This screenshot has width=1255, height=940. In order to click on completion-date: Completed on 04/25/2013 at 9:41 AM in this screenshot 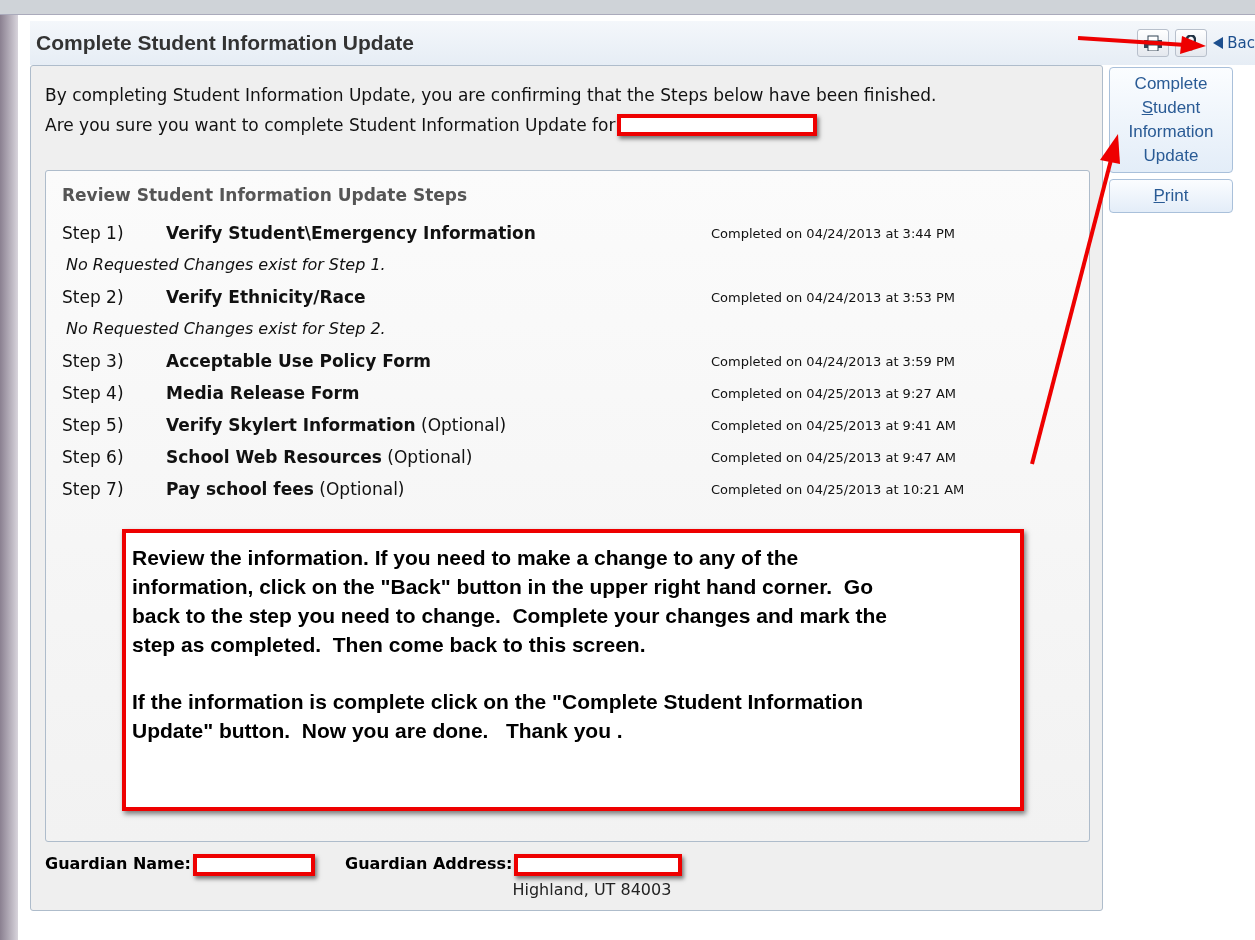, I will do `click(834, 425)`.